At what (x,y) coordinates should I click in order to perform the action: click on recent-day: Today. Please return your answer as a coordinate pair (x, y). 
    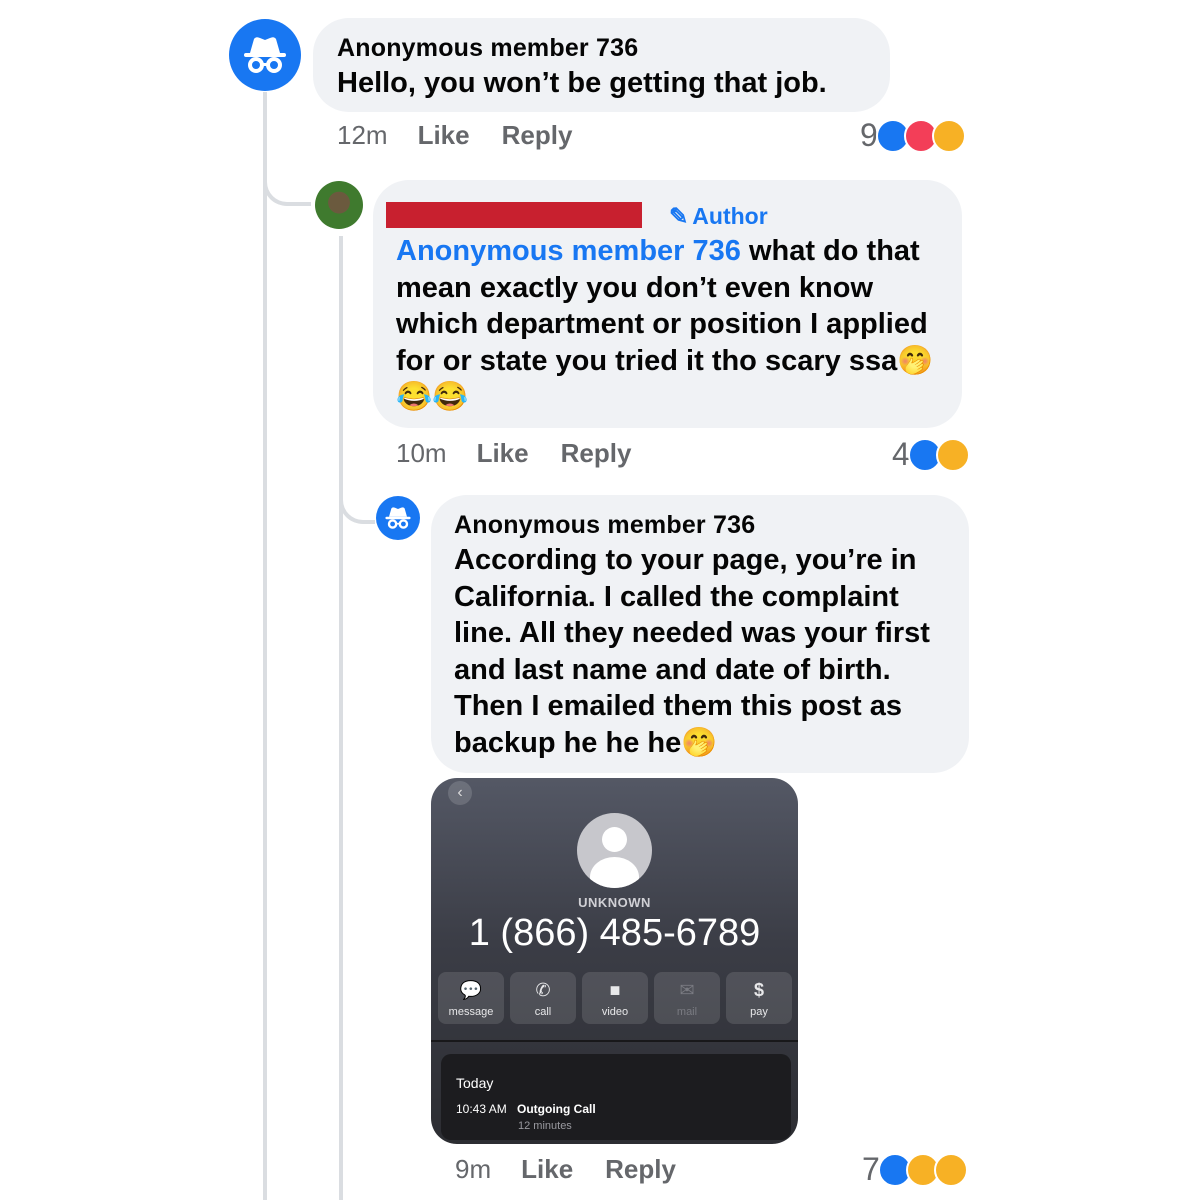
    Looking at the image, I should click on (475, 1083).